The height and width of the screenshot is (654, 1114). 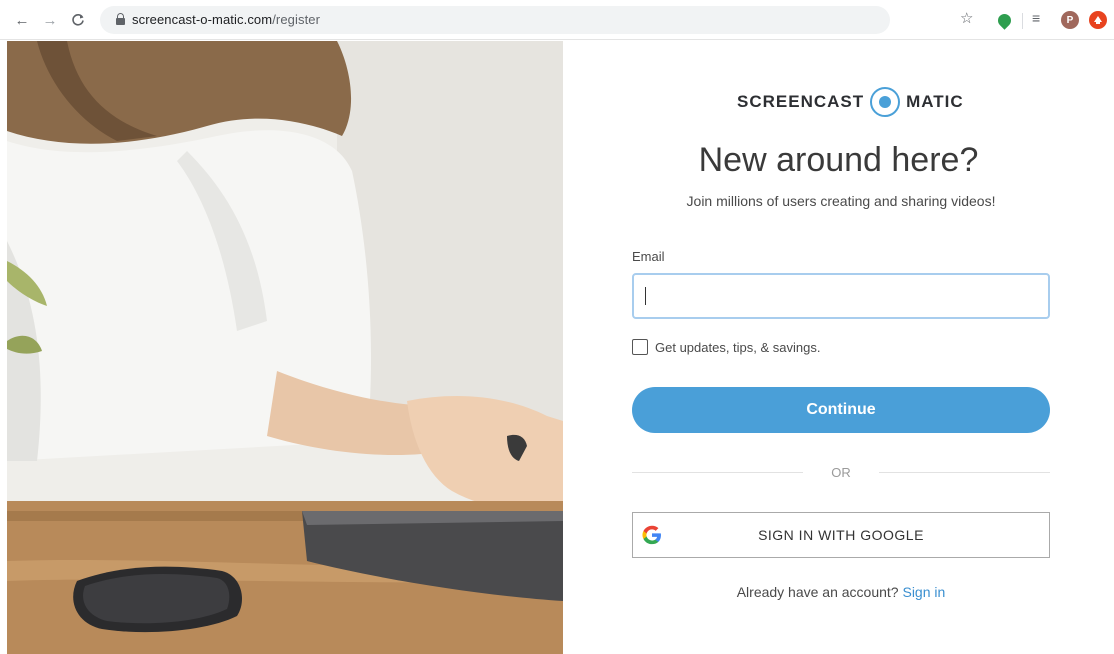 I want to click on signin-prompt-row: Already have an account? Sign in, so click(x=838, y=592).